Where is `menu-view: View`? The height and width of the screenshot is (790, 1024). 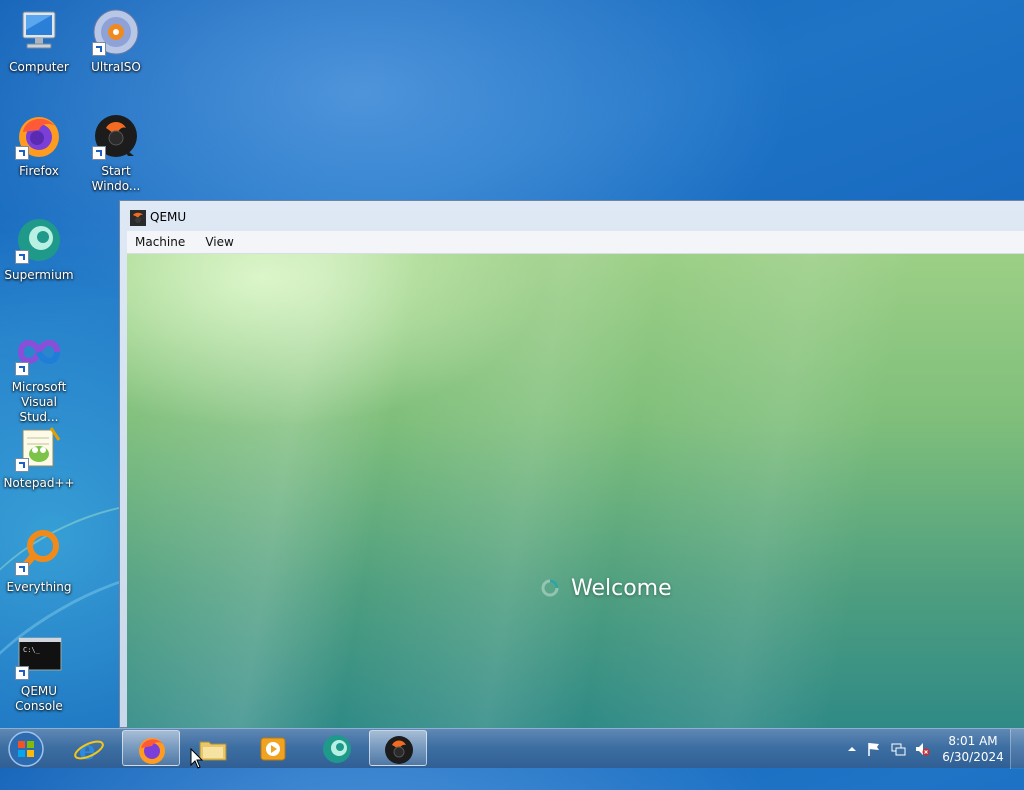
menu-view: View is located at coordinates (218, 240).